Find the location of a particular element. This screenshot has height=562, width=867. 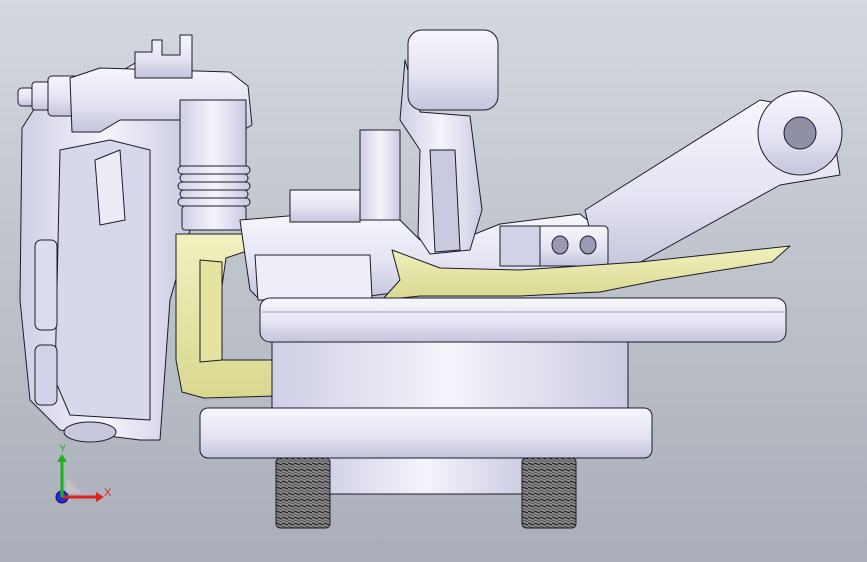

strut-bushing-head is located at coordinates (453, 70).